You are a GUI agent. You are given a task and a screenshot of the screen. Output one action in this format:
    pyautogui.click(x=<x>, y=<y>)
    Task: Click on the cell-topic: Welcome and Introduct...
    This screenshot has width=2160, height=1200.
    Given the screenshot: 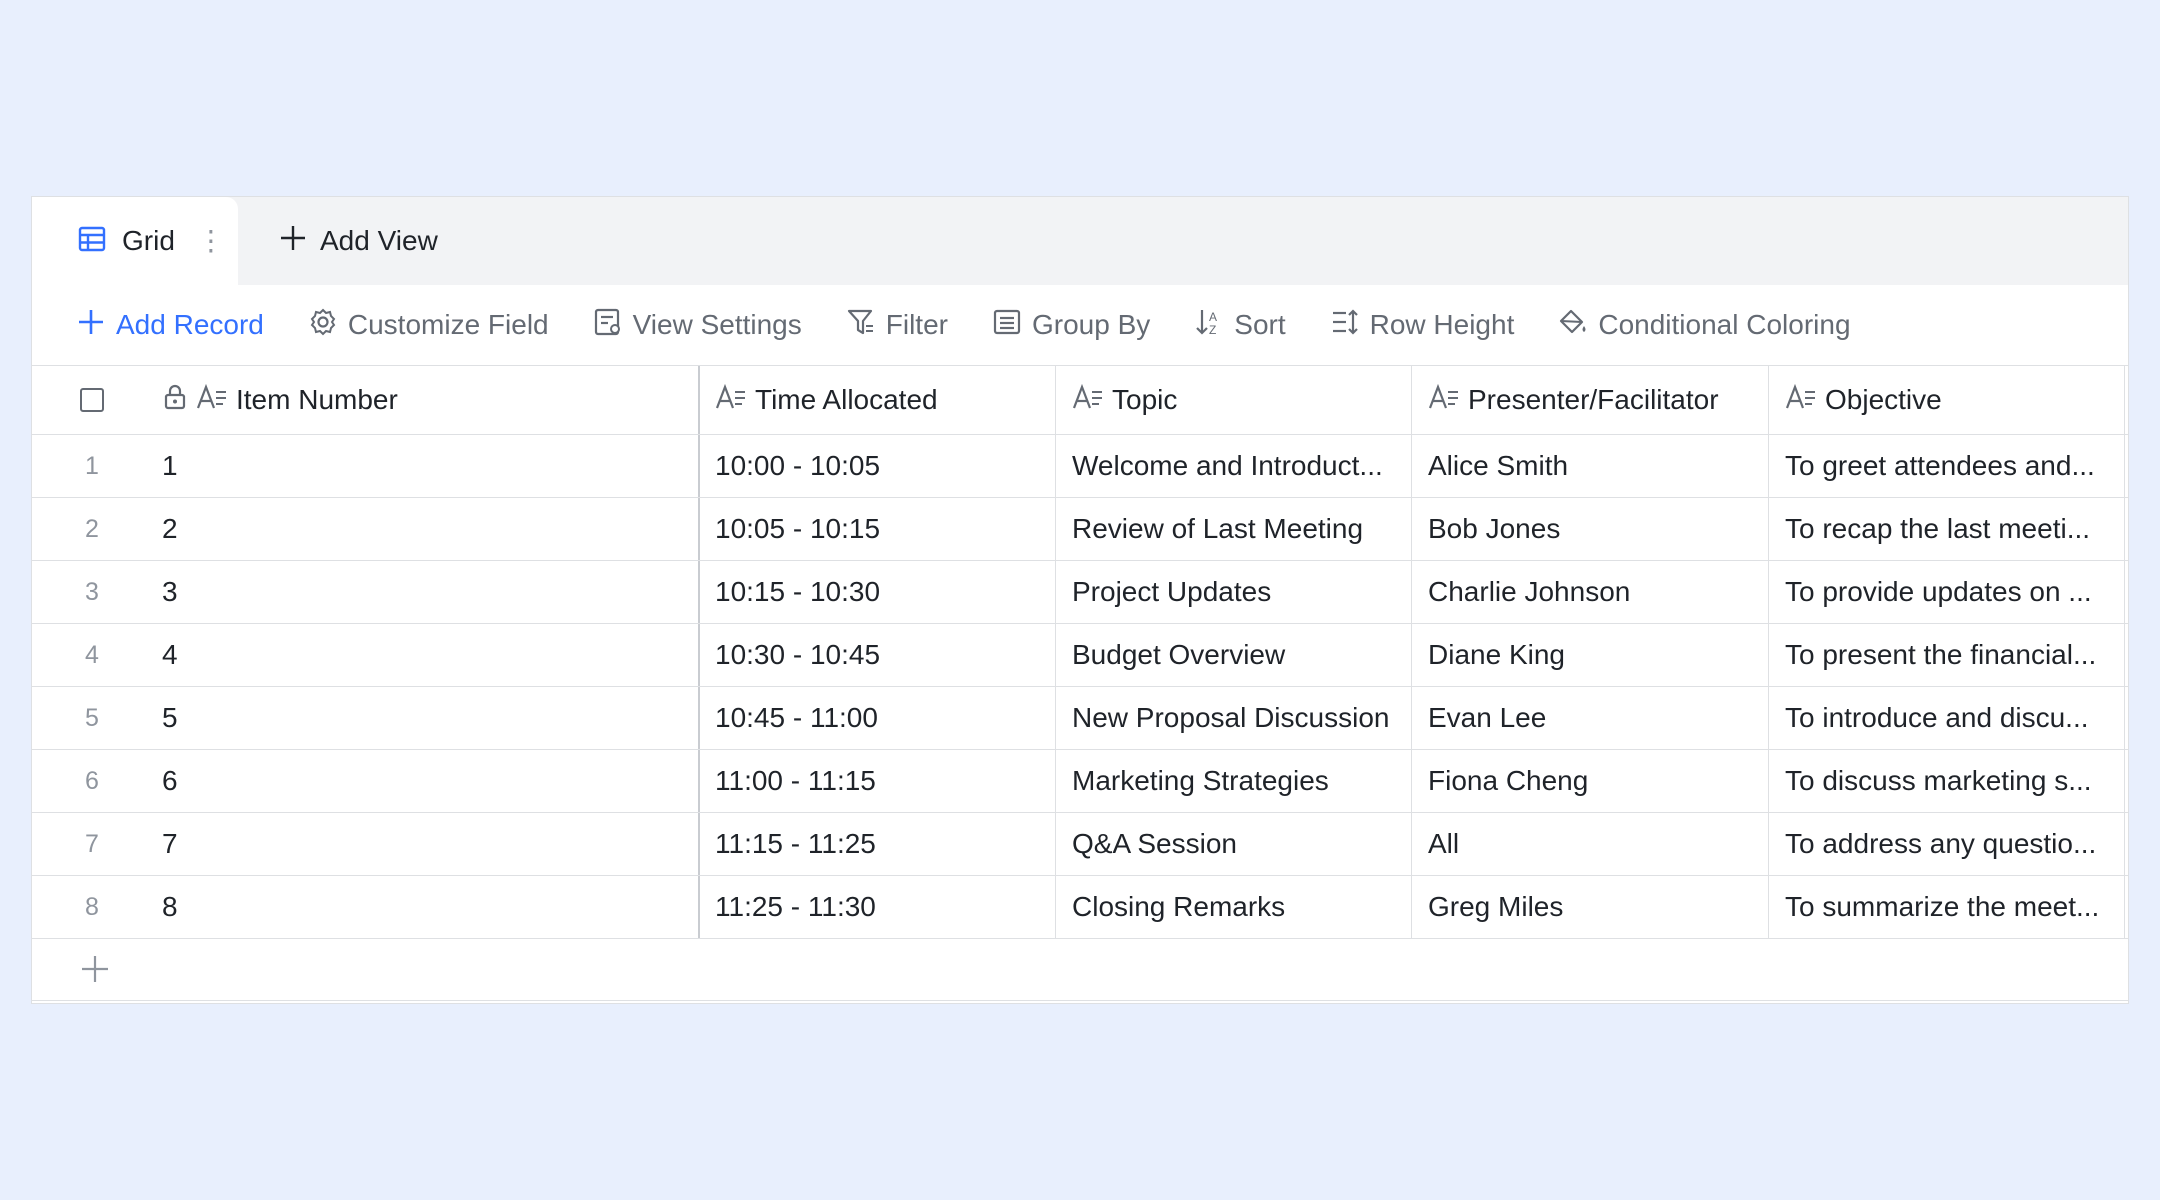 What is the action you would take?
    pyautogui.click(x=1233, y=466)
    